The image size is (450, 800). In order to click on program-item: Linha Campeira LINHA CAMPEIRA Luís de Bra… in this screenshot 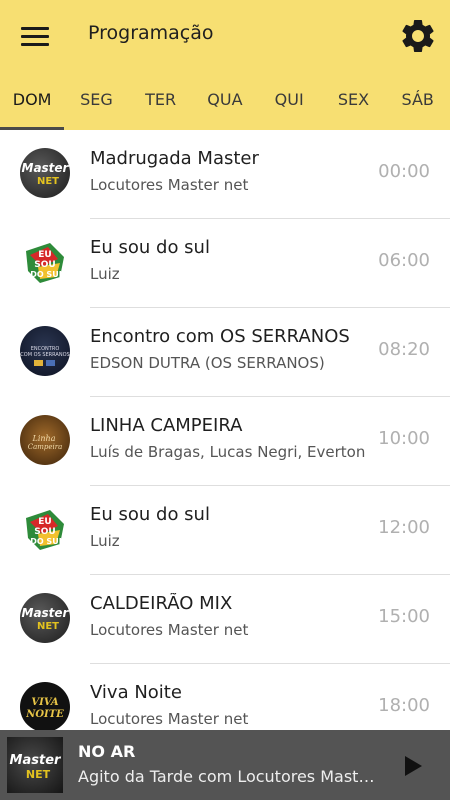, I will do `click(225, 441)`.